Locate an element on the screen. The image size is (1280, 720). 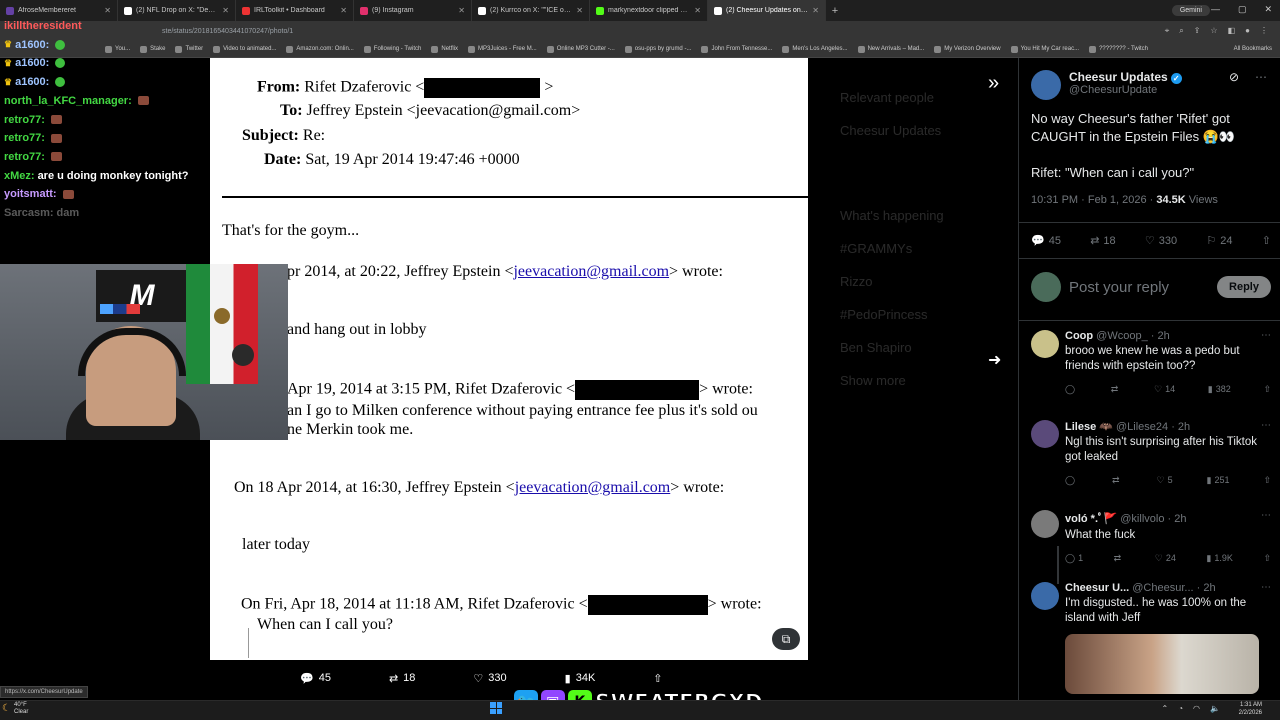
next-arrow-icon: ➜ is located at coordinates (994, 360).